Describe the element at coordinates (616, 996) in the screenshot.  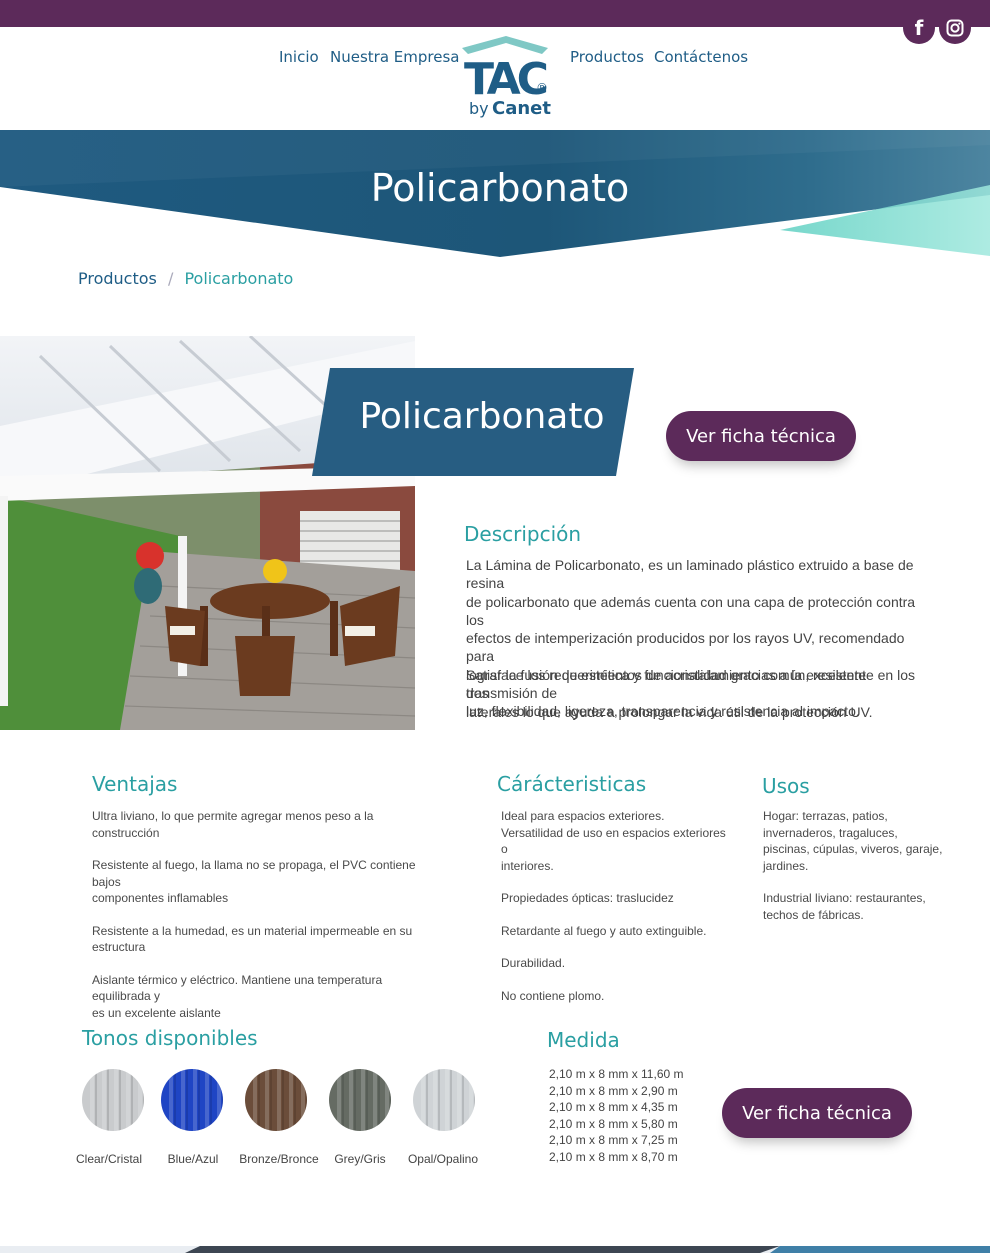
I see `caracteristica-item: No contiene plomo.` at that location.